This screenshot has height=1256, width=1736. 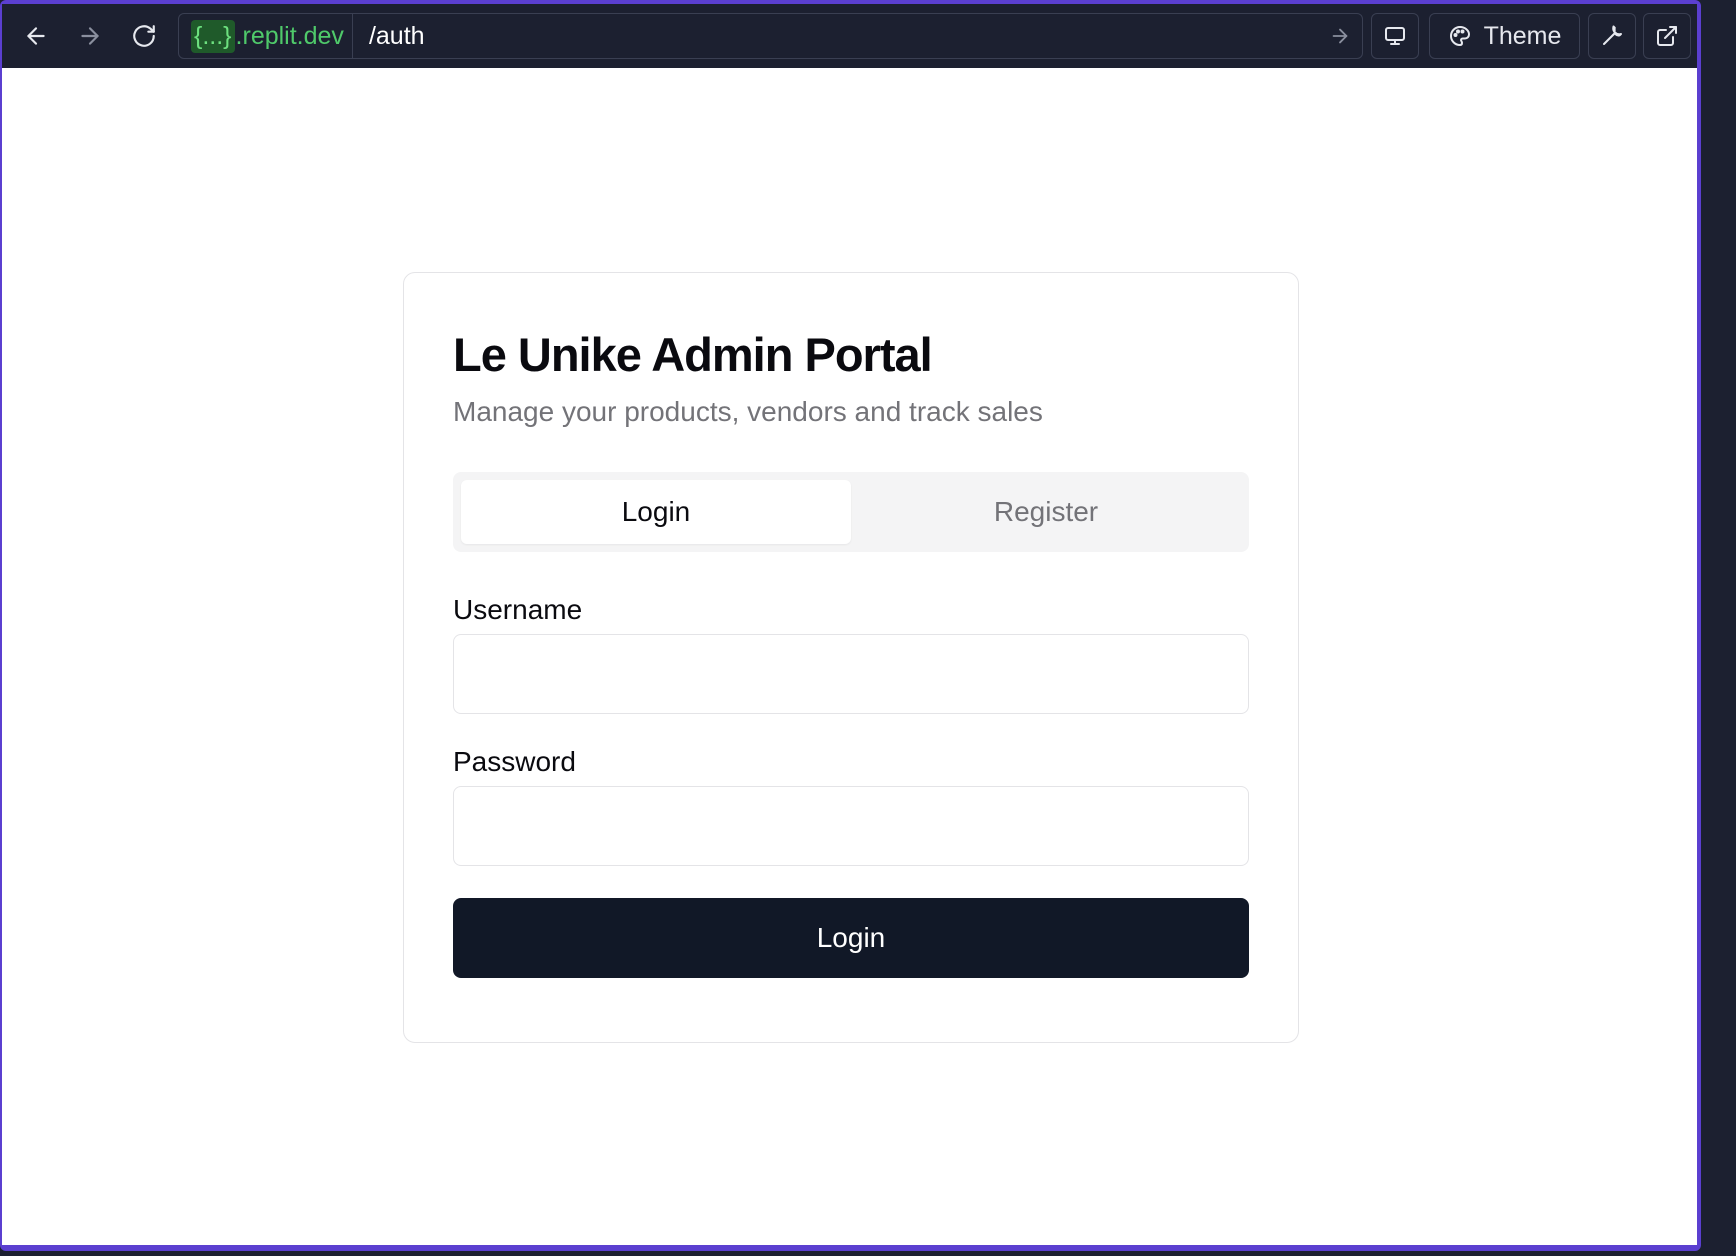 I want to click on address-bar: {...} .replit.dev, so click(x=770, y=36).